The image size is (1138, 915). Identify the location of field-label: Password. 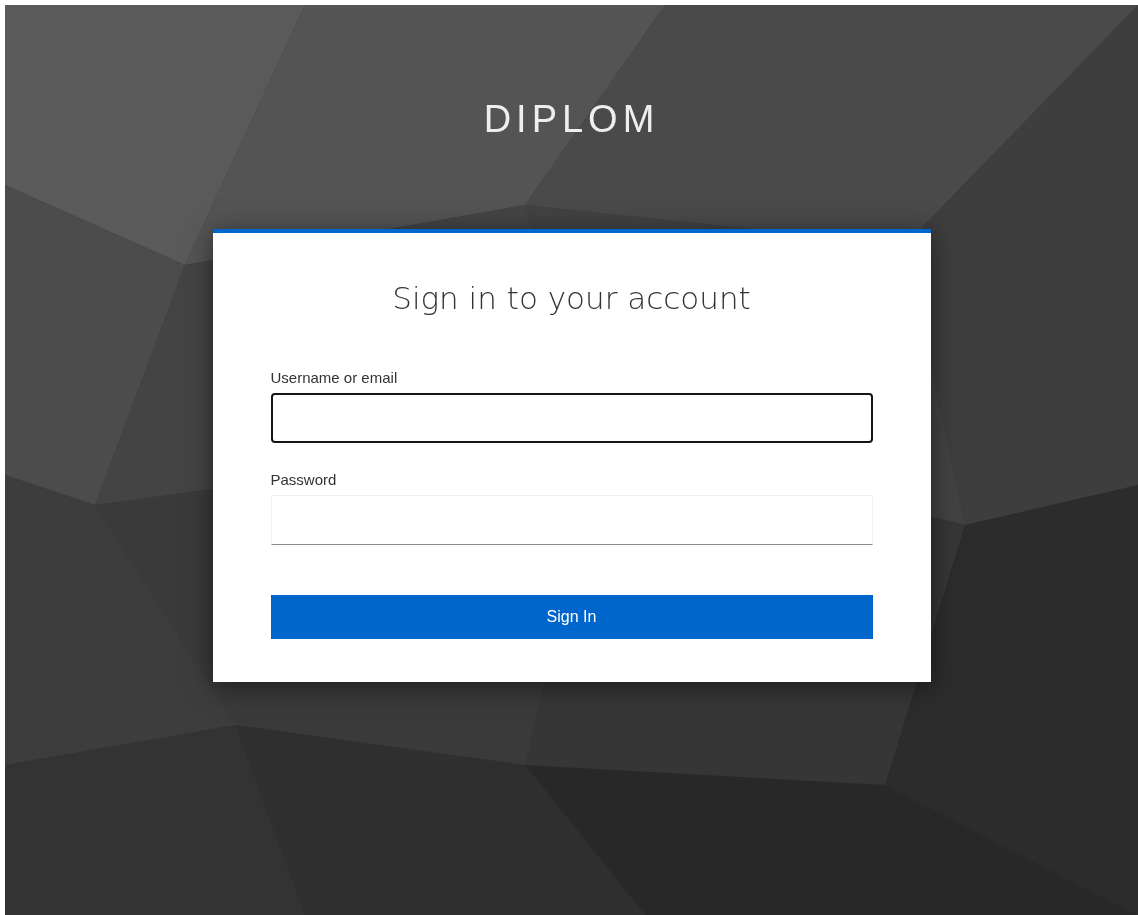
(303, 480).